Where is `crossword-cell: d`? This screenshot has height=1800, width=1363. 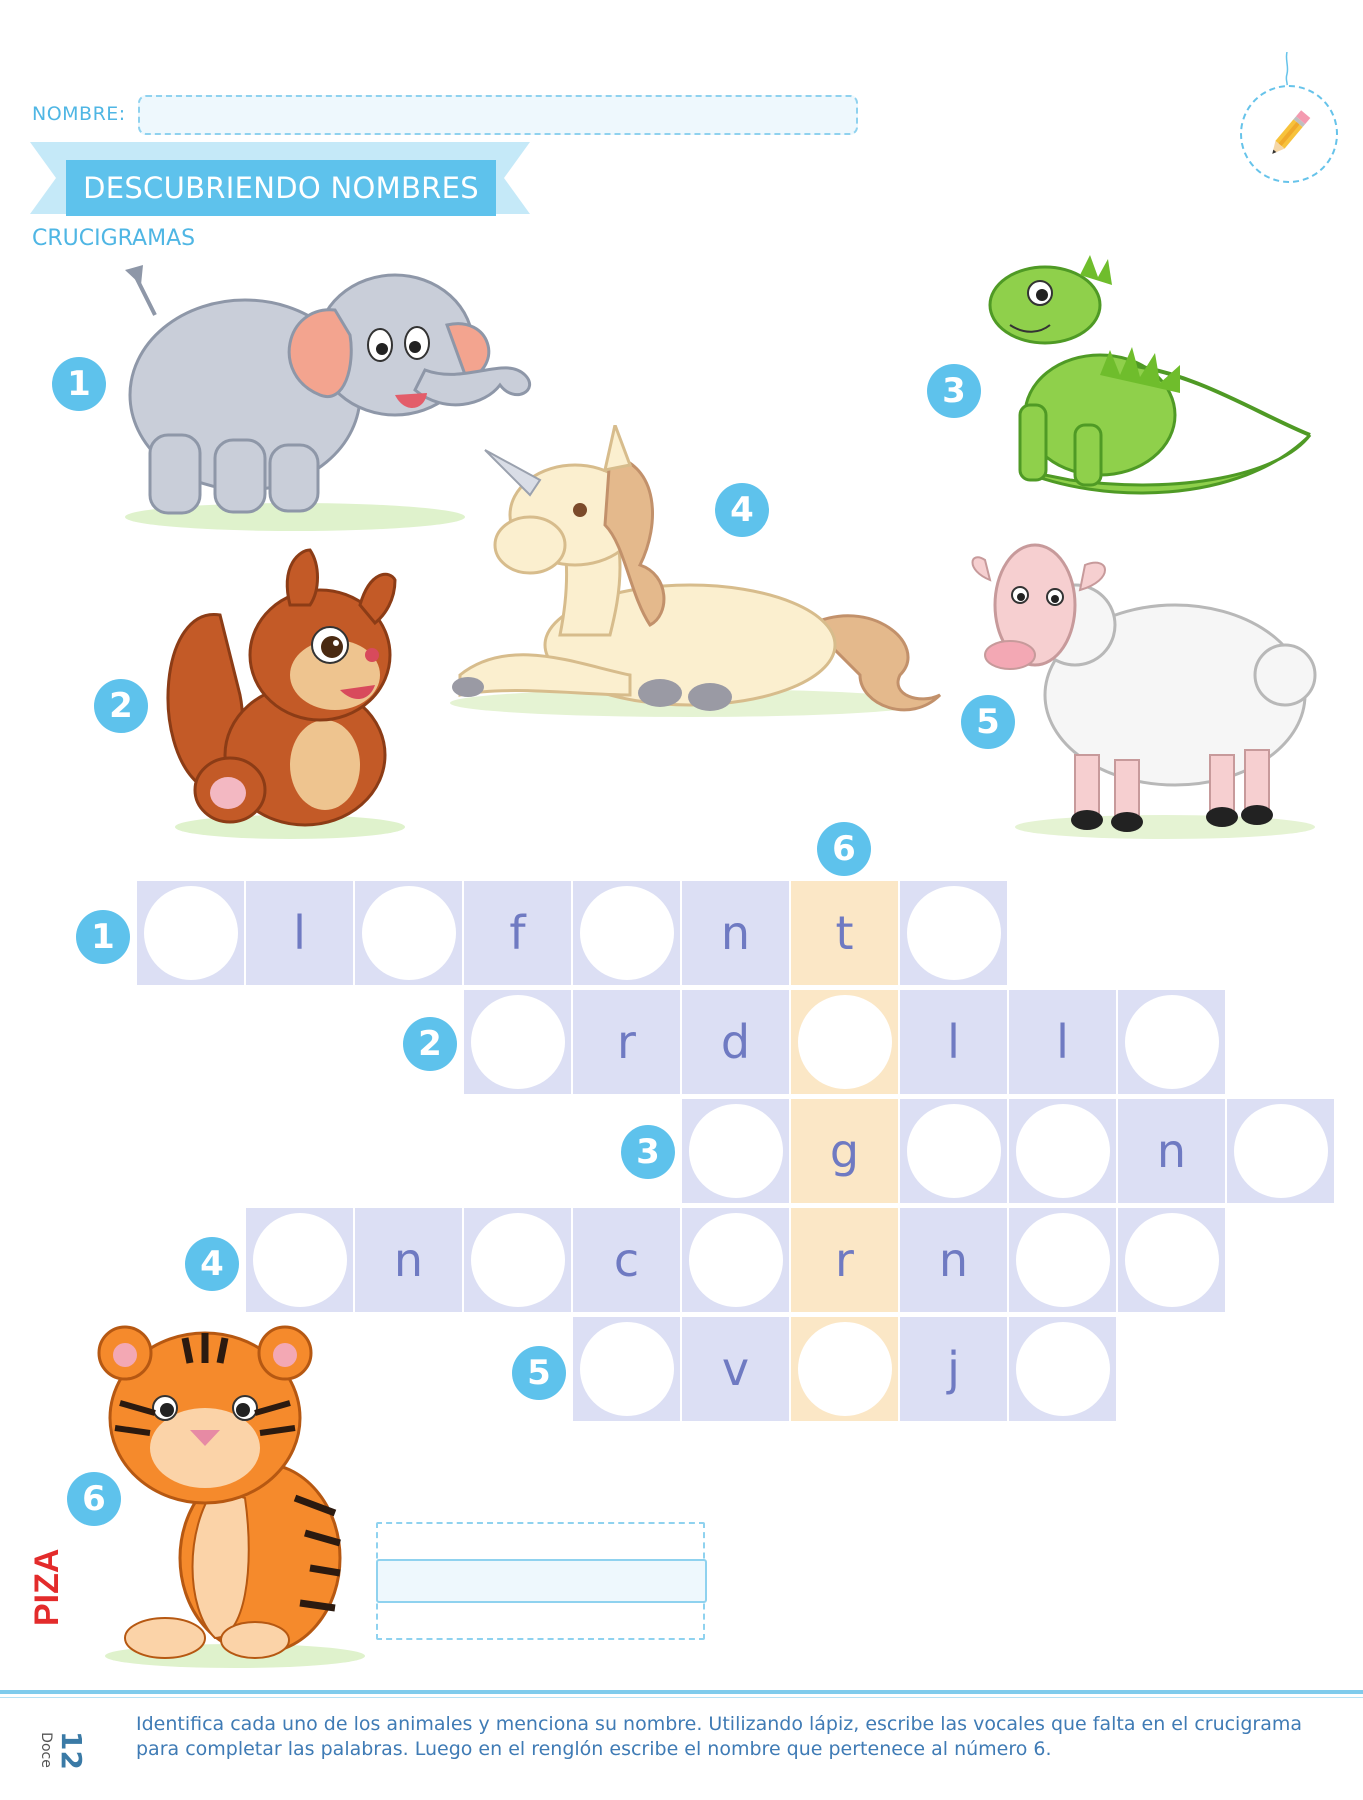
crossword-cell: d is located at coordinates (735, 1042).